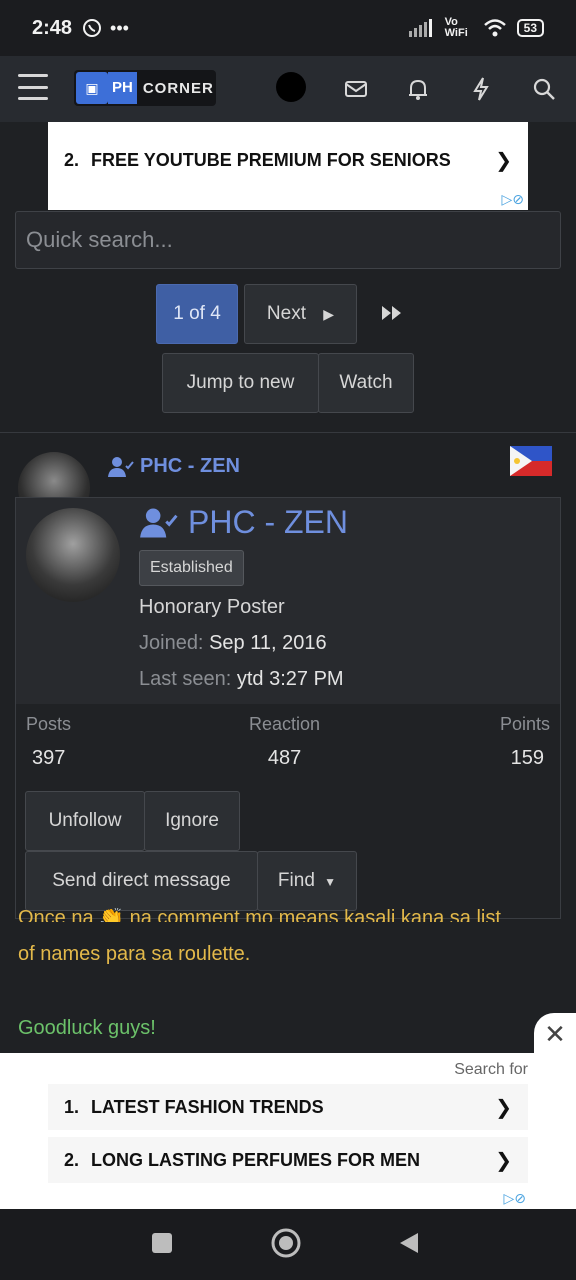 The height and width of the screenshot is (1280, 576). I want to click on recent-apps-icon, so click(162, 1243).